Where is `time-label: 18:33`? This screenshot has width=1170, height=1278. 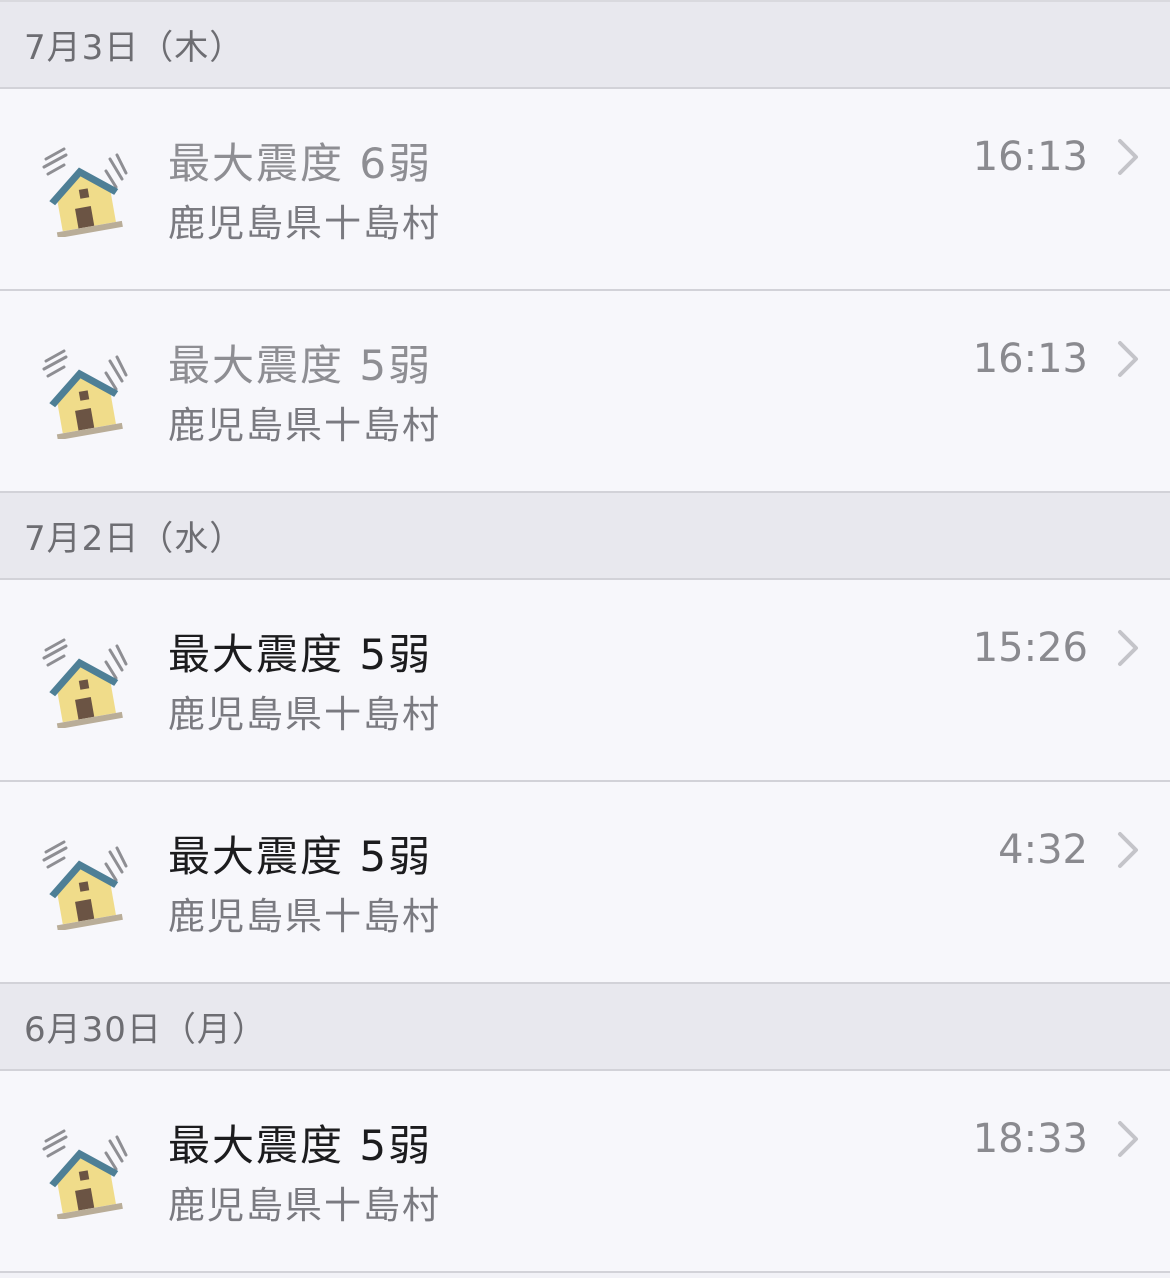
time-label: 18:33 is located at coordinates (1030, 1139).